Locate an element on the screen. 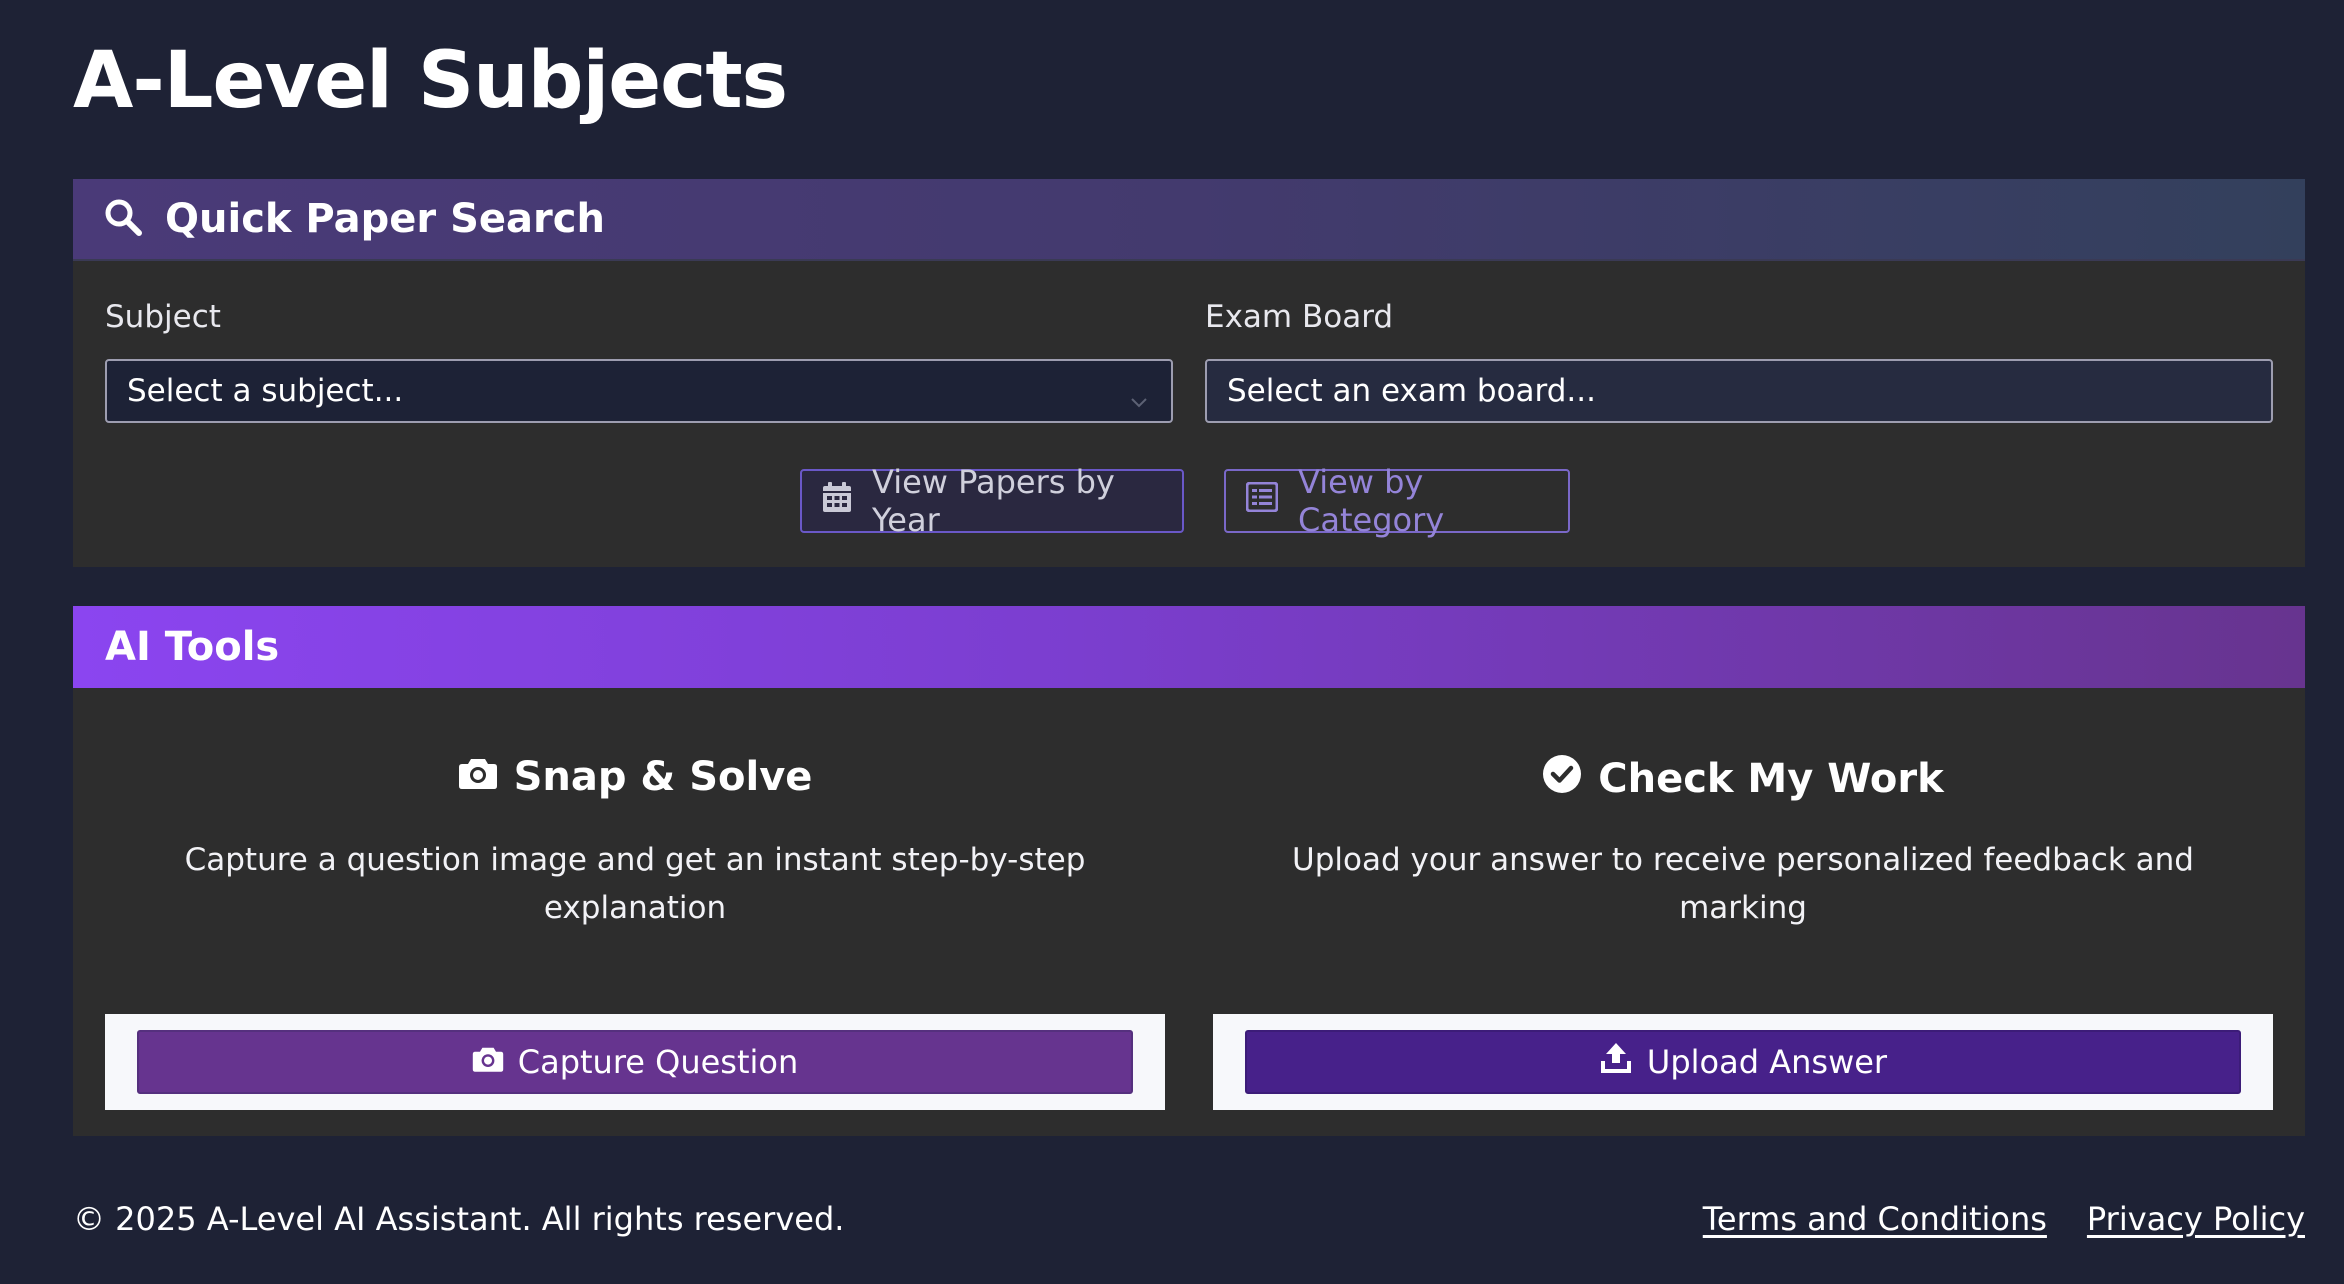 The height and width of the screenshot is (1284, 2344). capture-question-button: Capture Question is located at coordinates (635, 1062).